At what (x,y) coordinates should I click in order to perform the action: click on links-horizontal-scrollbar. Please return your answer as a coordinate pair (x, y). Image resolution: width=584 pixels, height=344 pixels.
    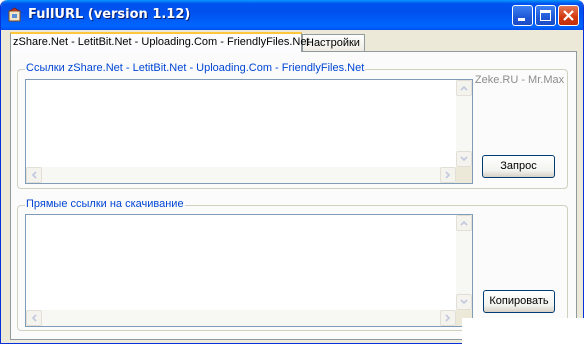
    Looking at the image, I should click on (241, 175).